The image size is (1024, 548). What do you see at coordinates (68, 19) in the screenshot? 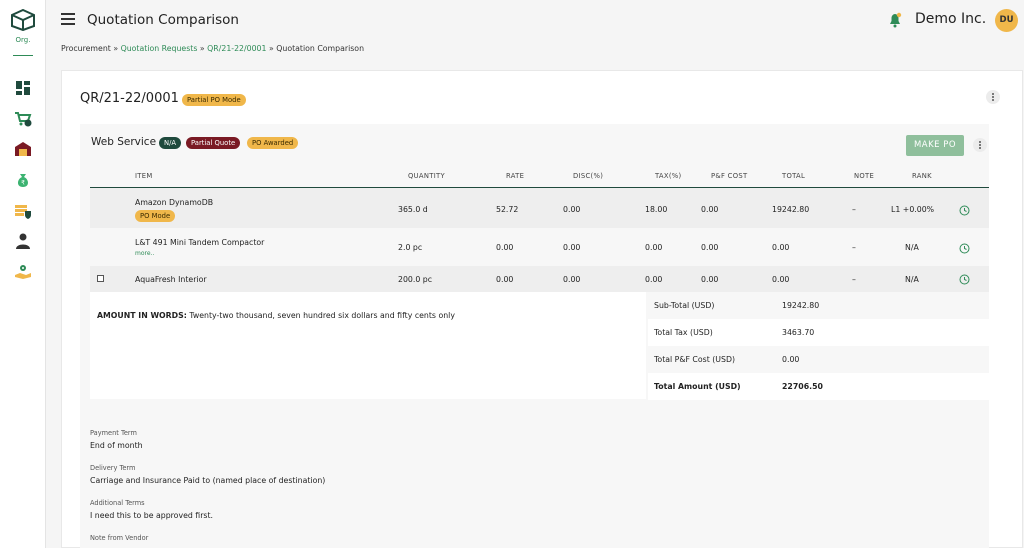
I see `menu-icon` at bounding box center [68, 19].